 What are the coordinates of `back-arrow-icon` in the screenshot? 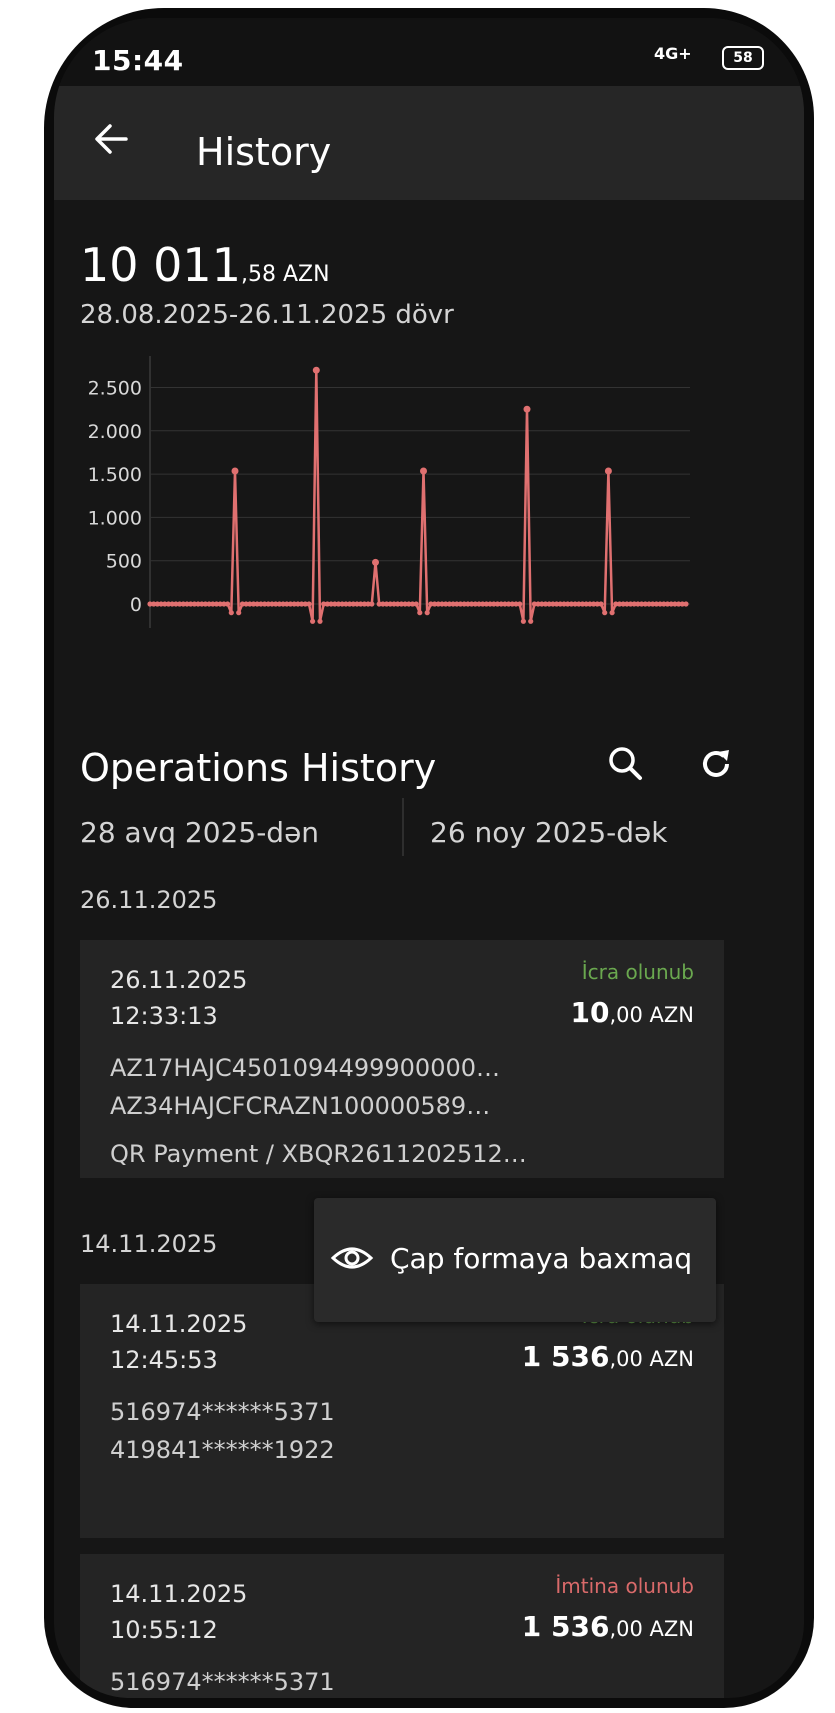 It's located at (111, 139).